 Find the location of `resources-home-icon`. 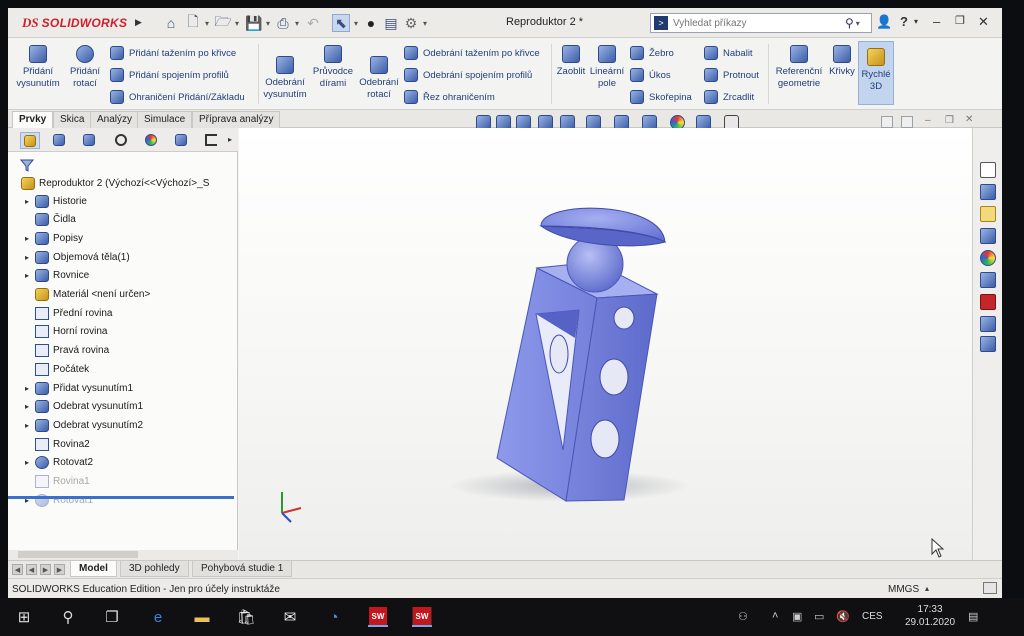

resources-home-icon is located at coordinates (988, 170).